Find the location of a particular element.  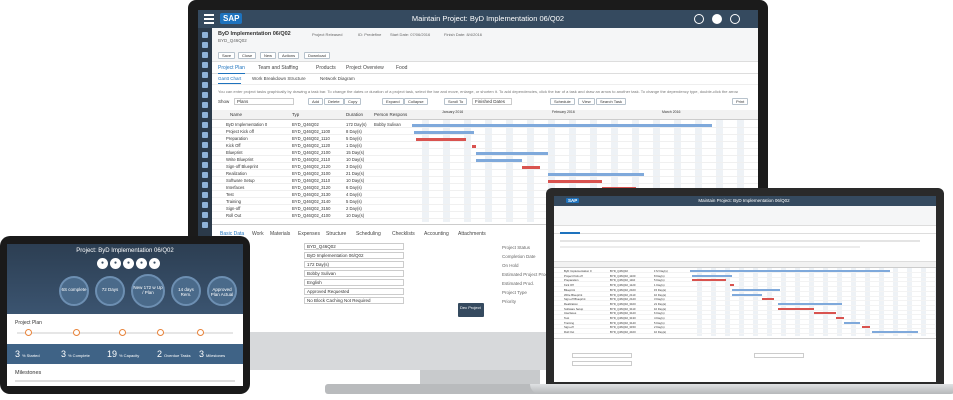

actions-button: Actions is located at coordinates (289, 55).